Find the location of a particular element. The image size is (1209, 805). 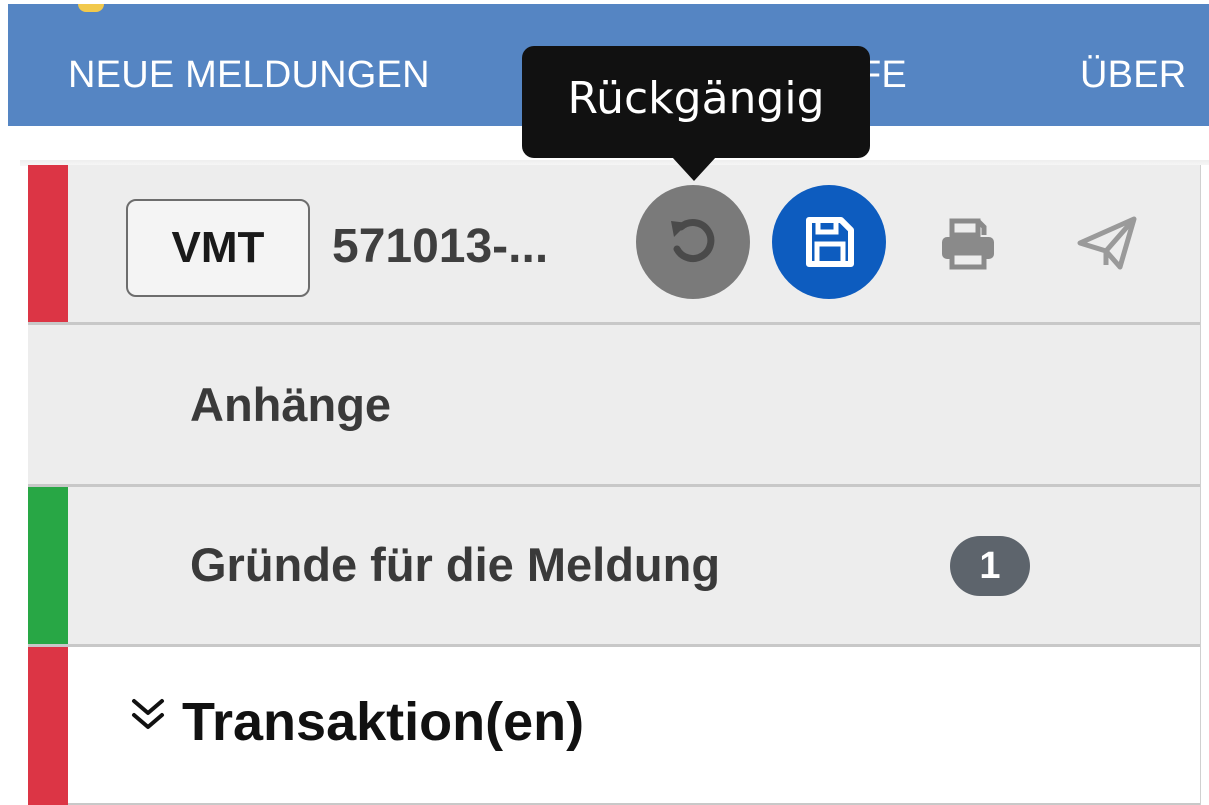

tooltip-arrow is located at coordinates (694, 169).